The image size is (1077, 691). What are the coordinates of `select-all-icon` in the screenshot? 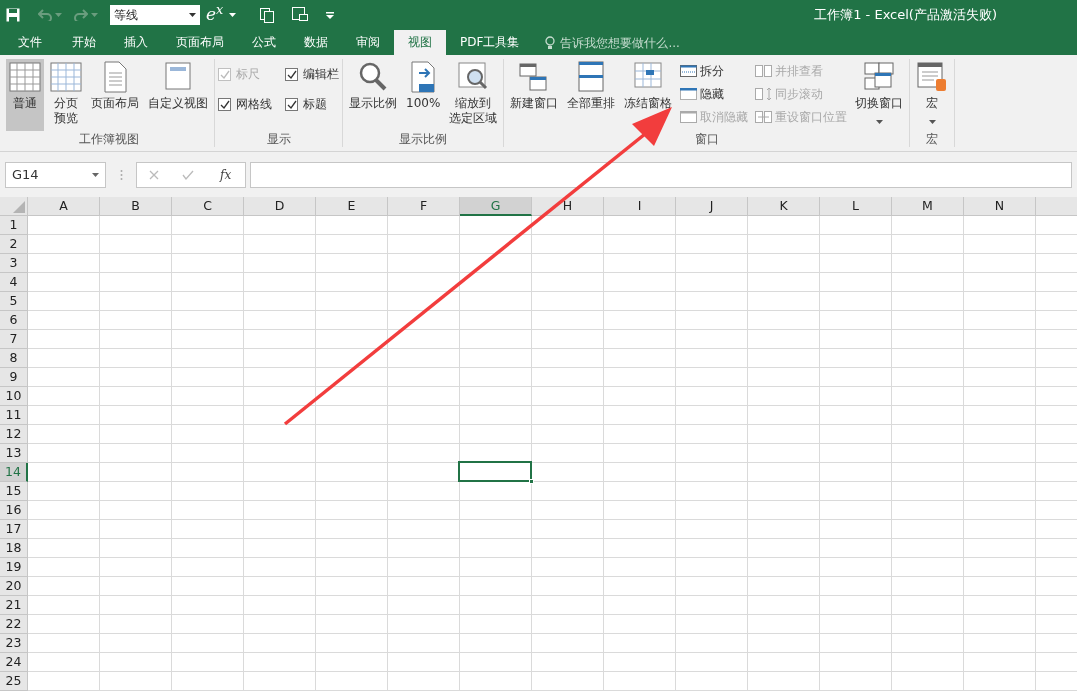 It's located at (19, 207).